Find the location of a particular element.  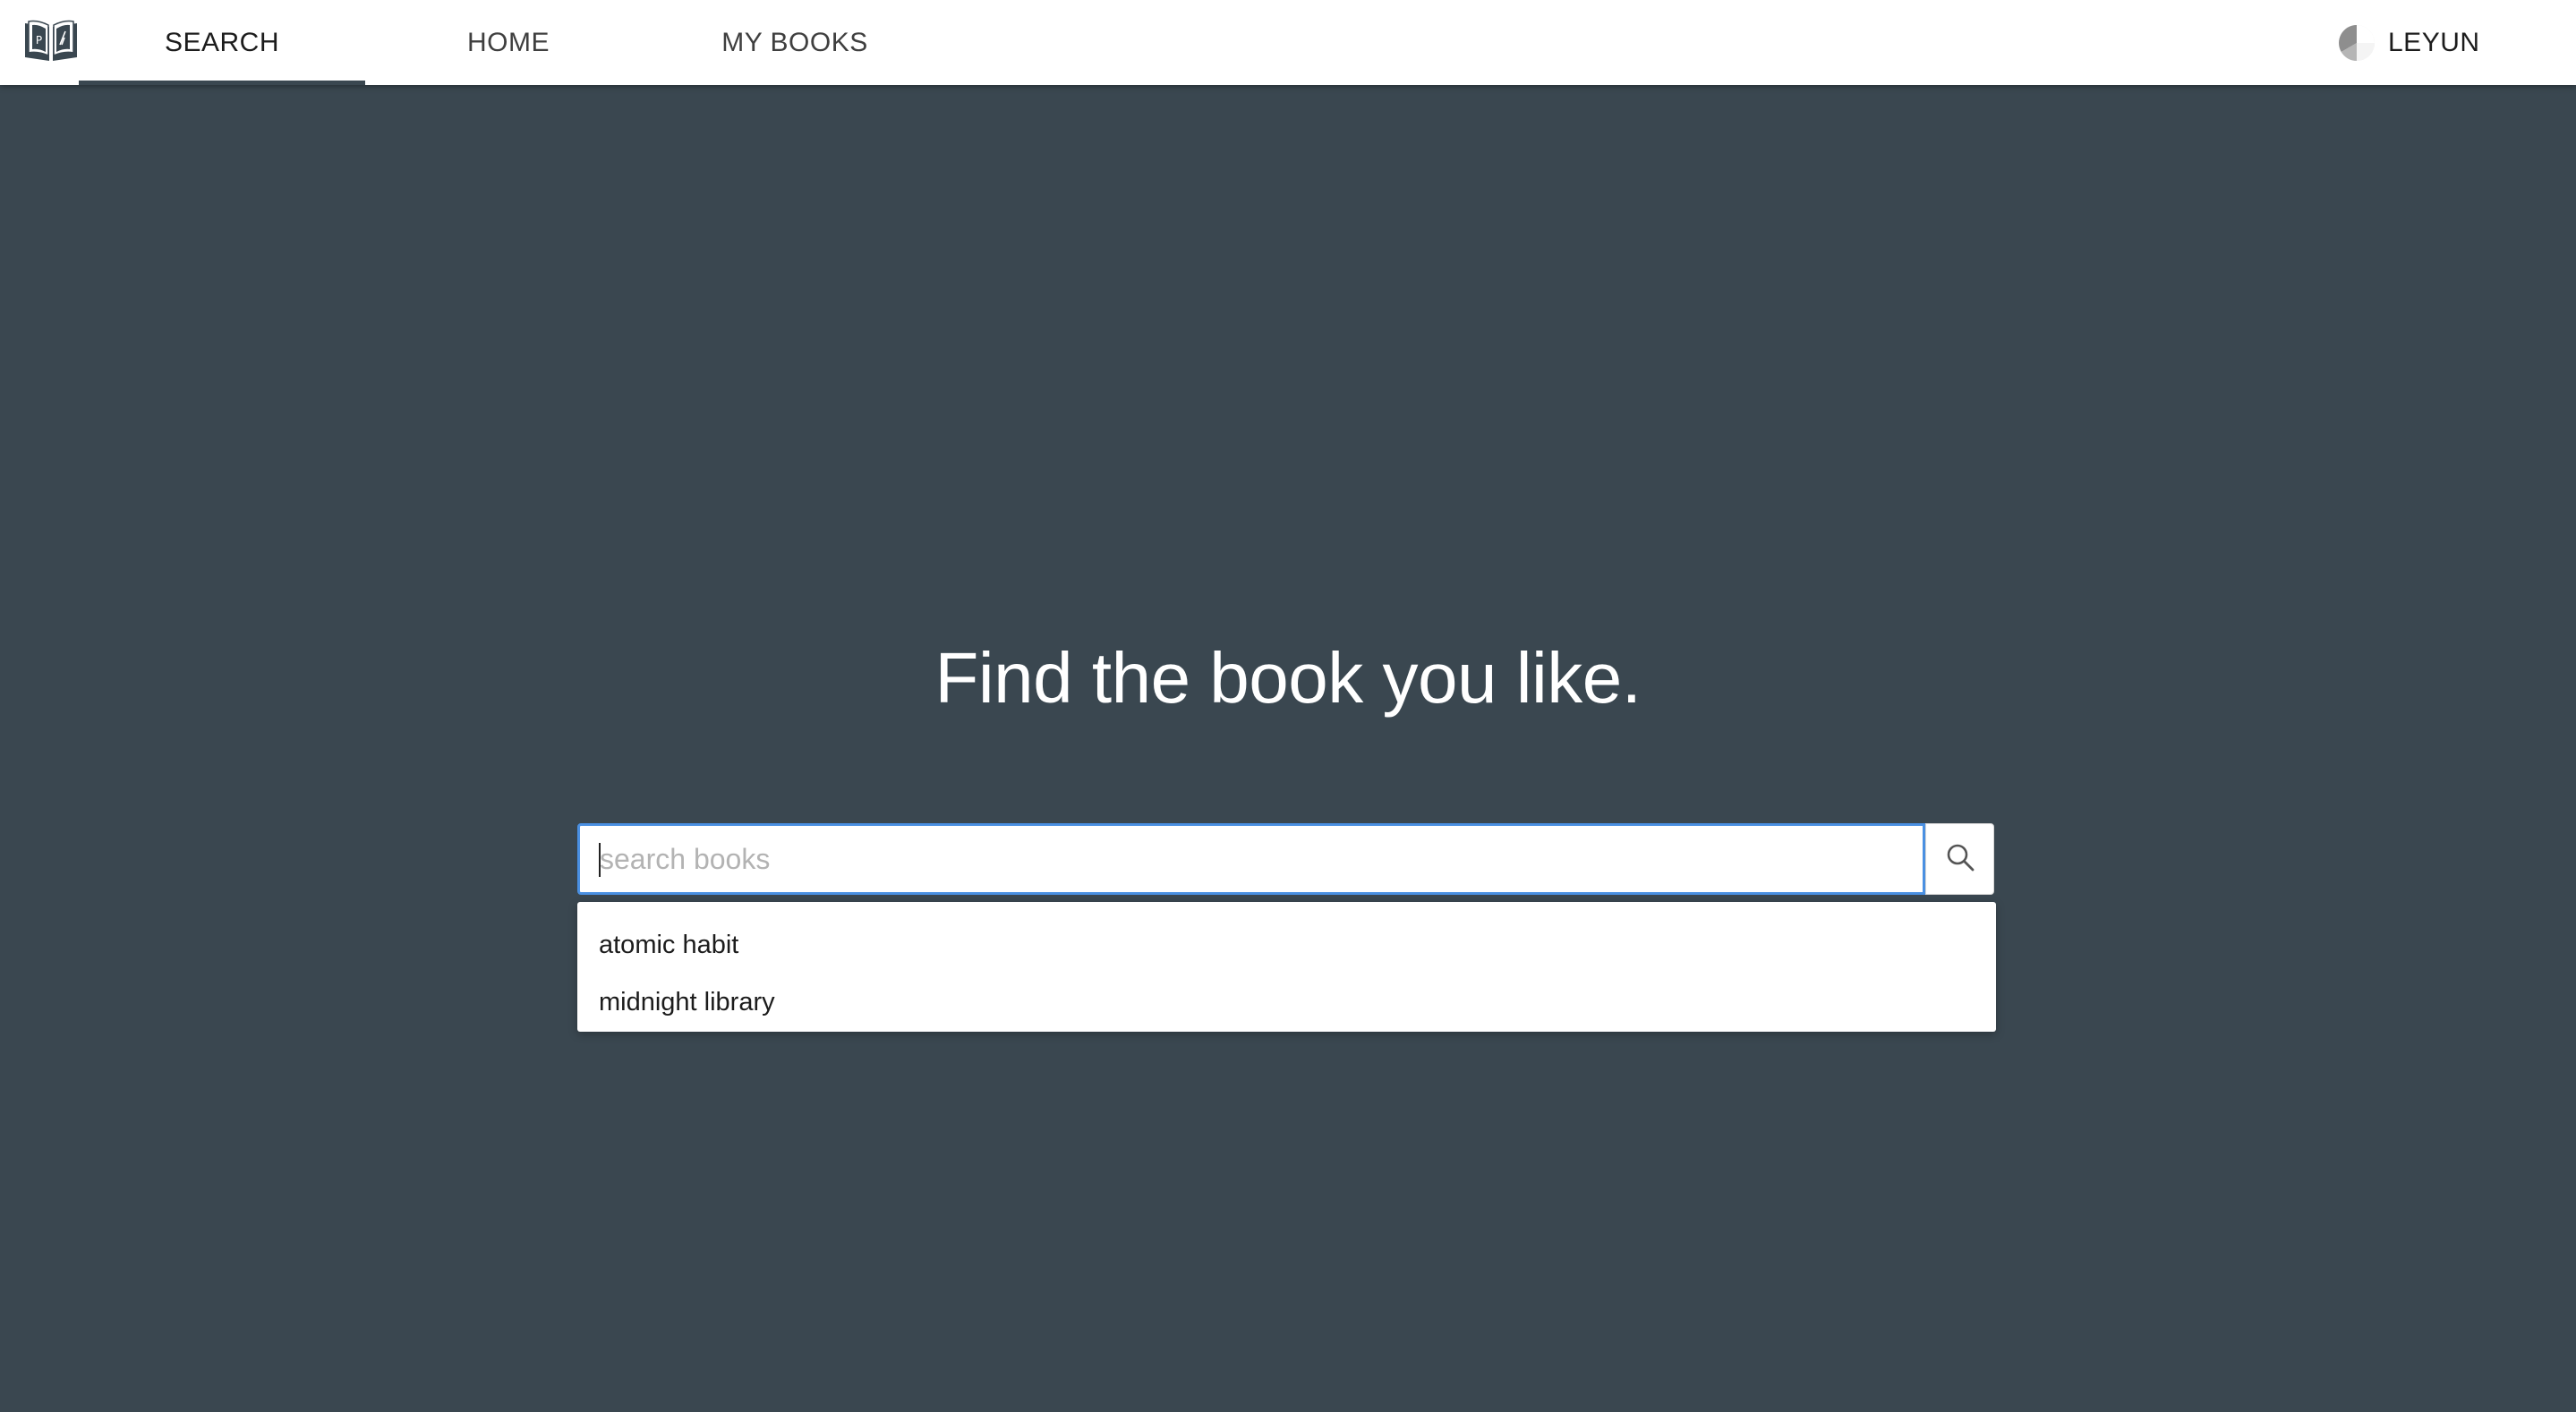

active-tab-indicator is located at coordinates (222, 83).